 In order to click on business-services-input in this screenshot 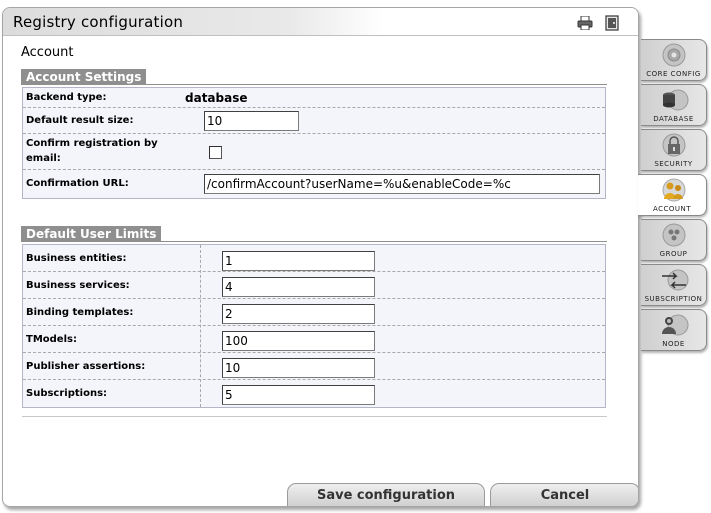, I will do `click(298, 287)`.